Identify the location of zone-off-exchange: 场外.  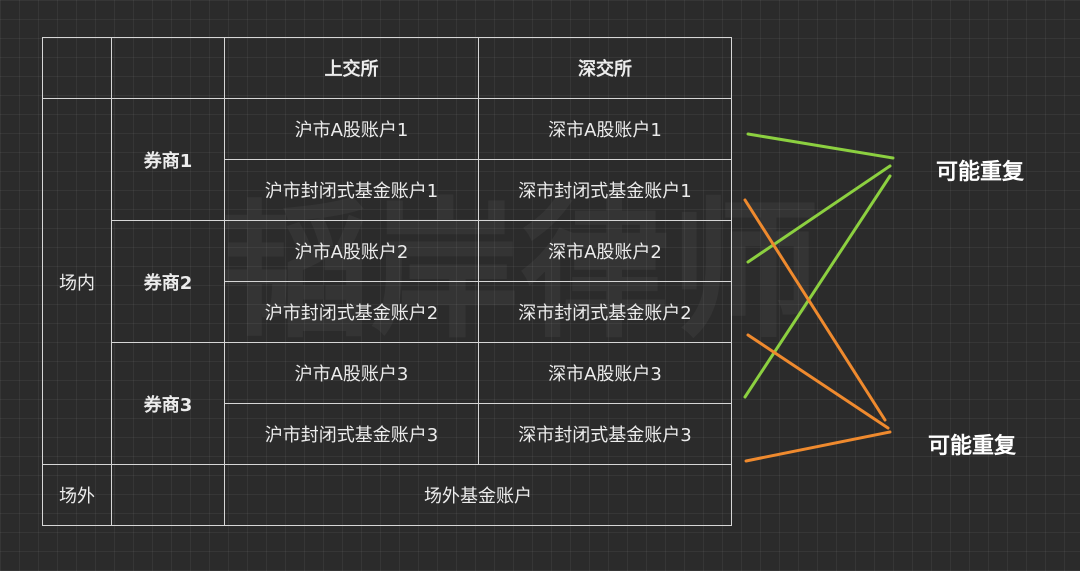
(77, 495).